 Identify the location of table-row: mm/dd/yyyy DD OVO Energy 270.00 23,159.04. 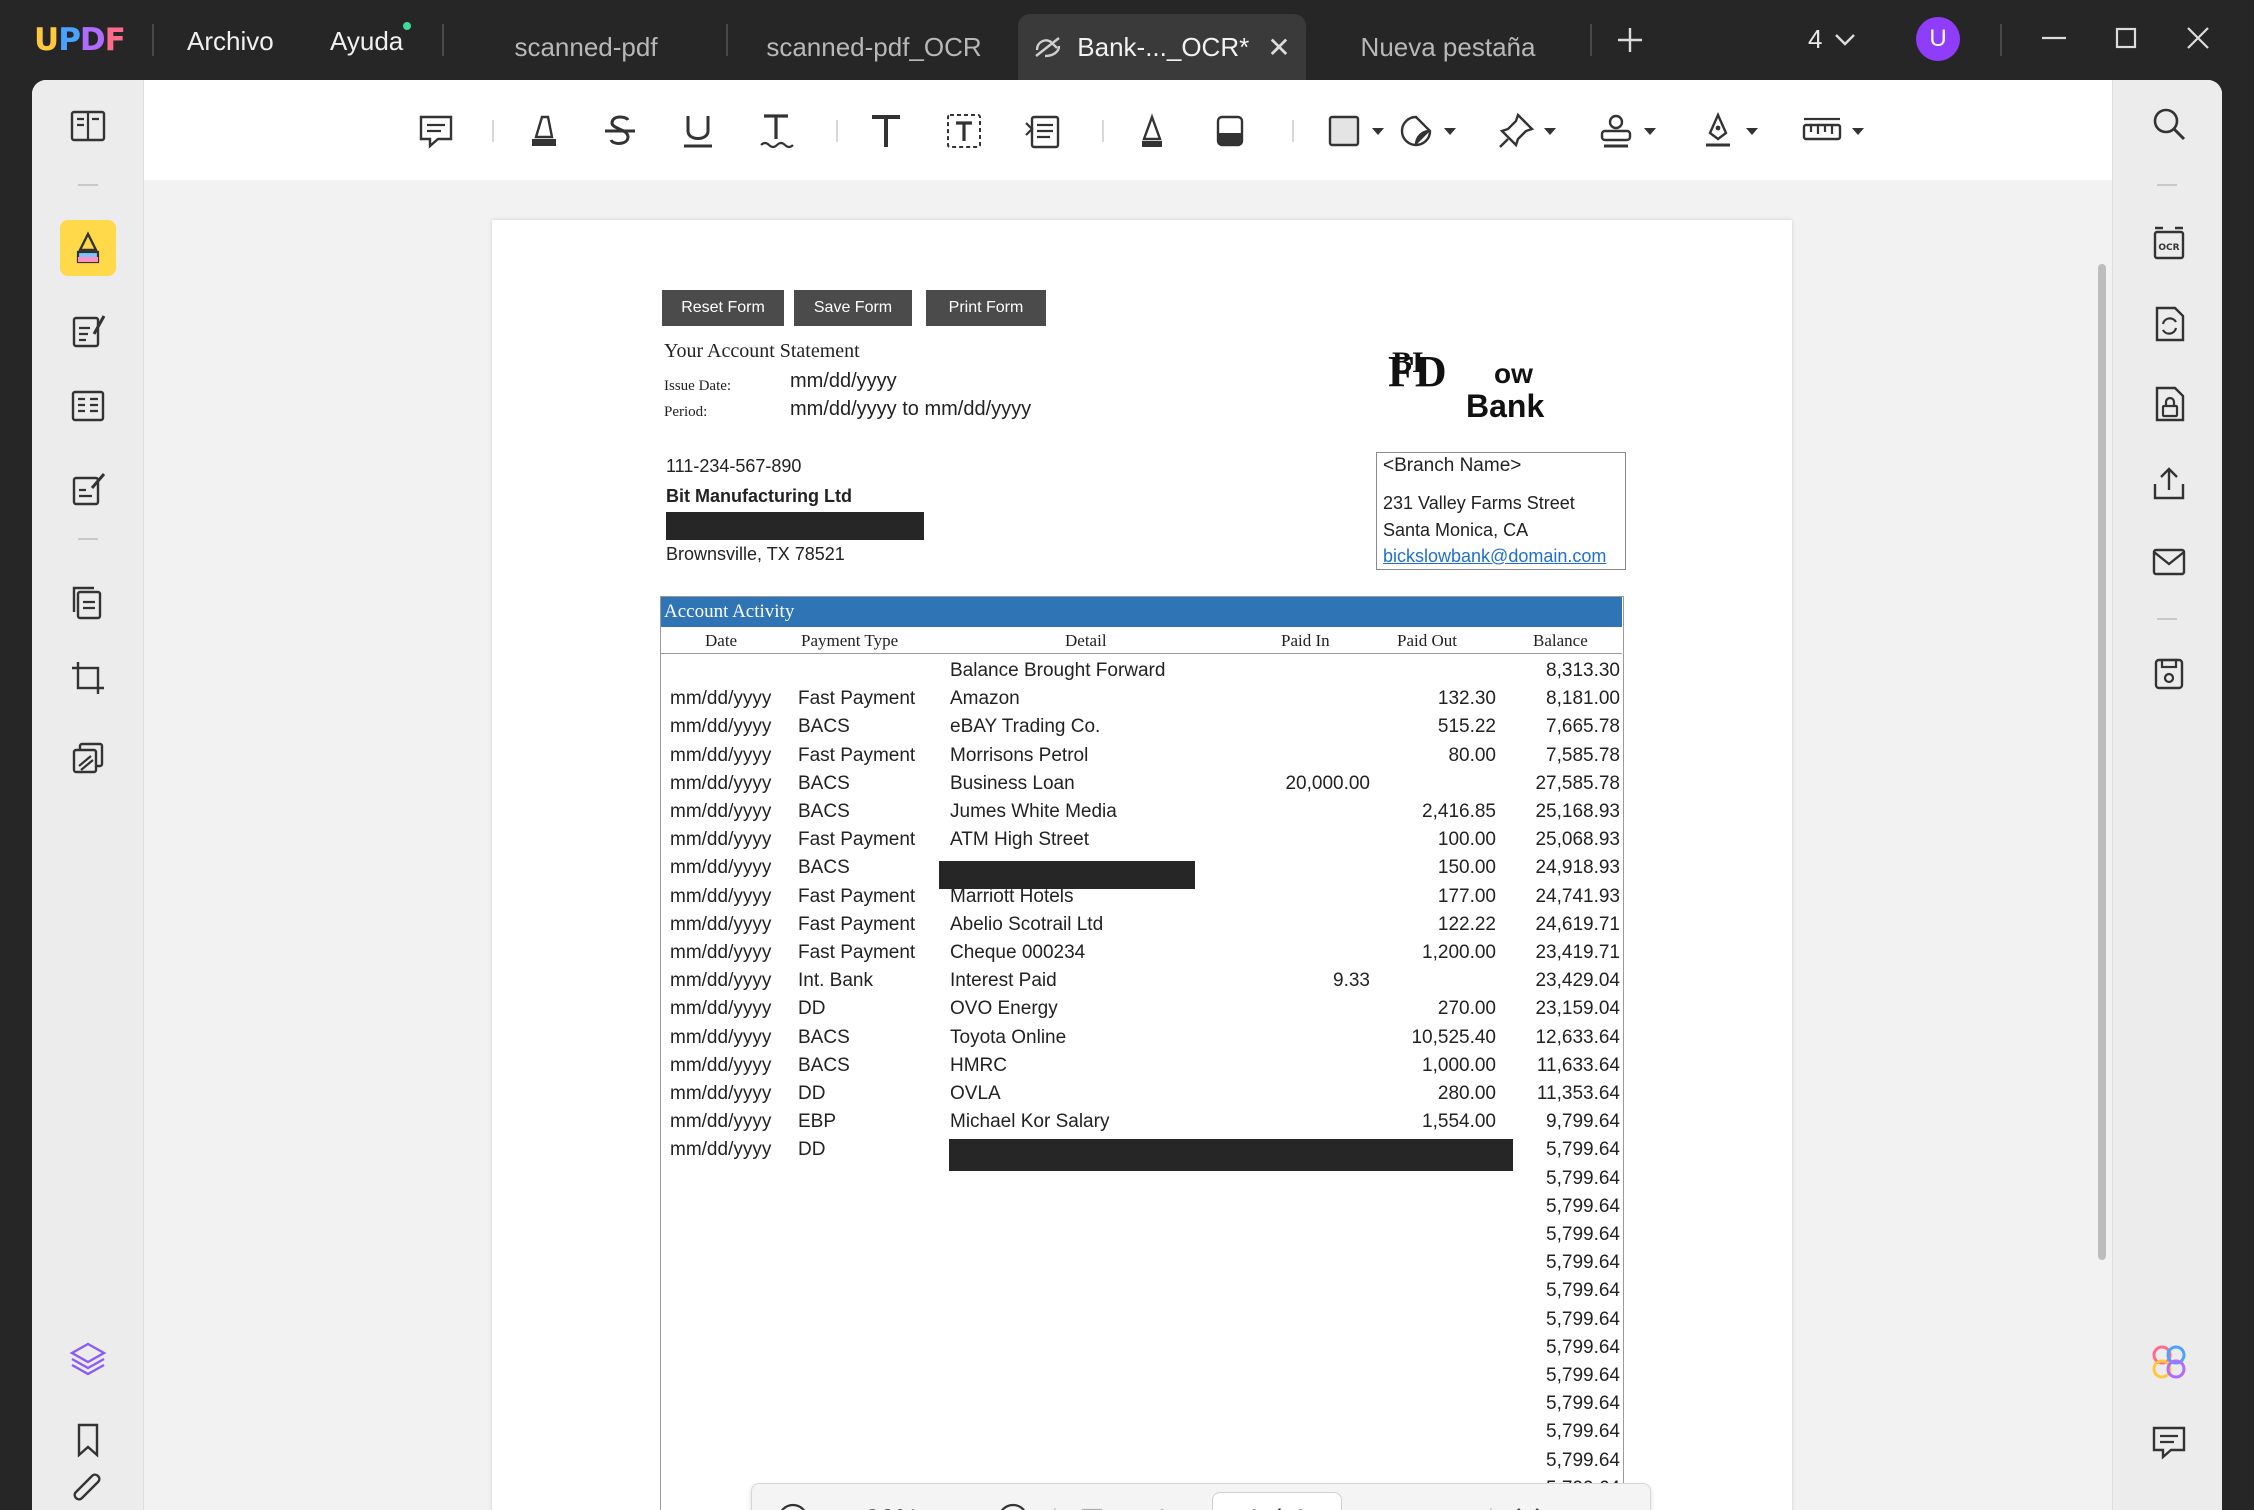
(1141, 1010).